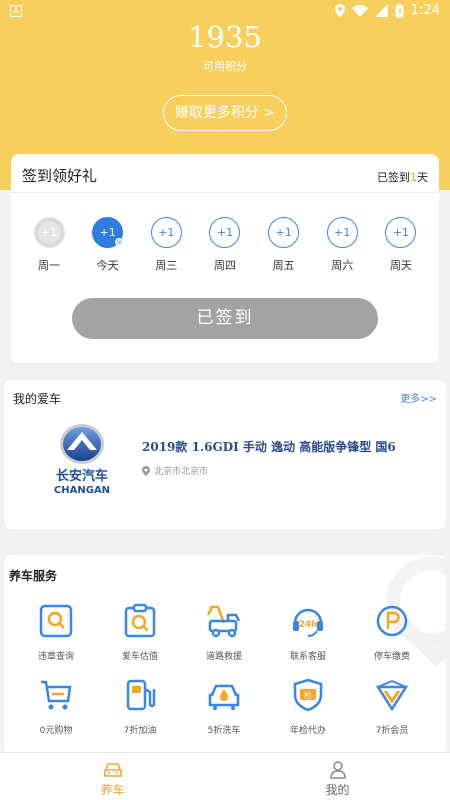 The width and height of the screenshot is (450, 800). I want to click on car-wash-icon, so click(224, 697).